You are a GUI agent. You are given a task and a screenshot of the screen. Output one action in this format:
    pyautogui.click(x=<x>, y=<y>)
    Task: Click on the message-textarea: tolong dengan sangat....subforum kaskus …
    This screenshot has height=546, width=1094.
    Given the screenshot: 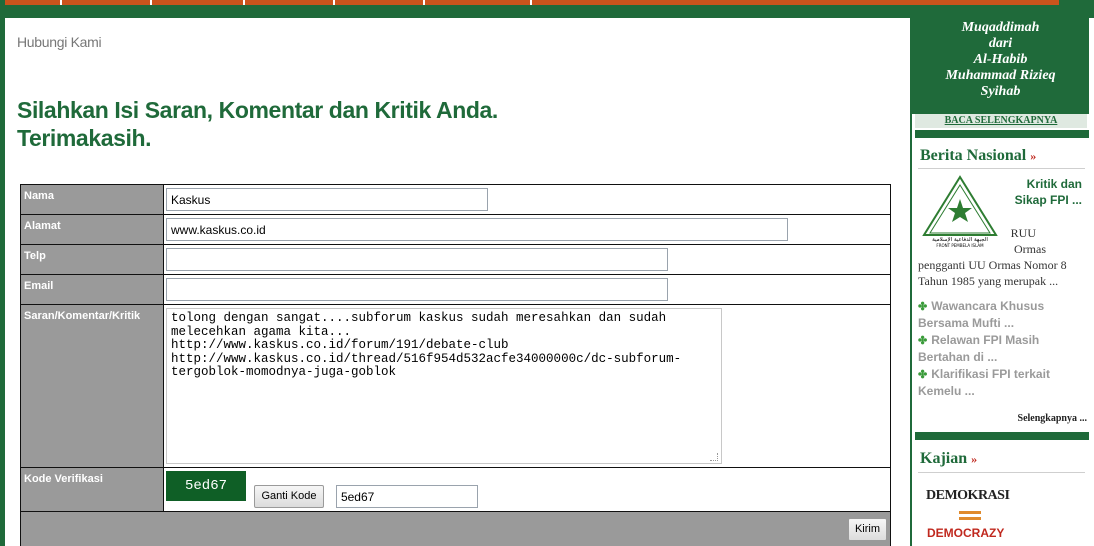 What is the action you would take?
    pyautogui.click(x=444, y=386)
    